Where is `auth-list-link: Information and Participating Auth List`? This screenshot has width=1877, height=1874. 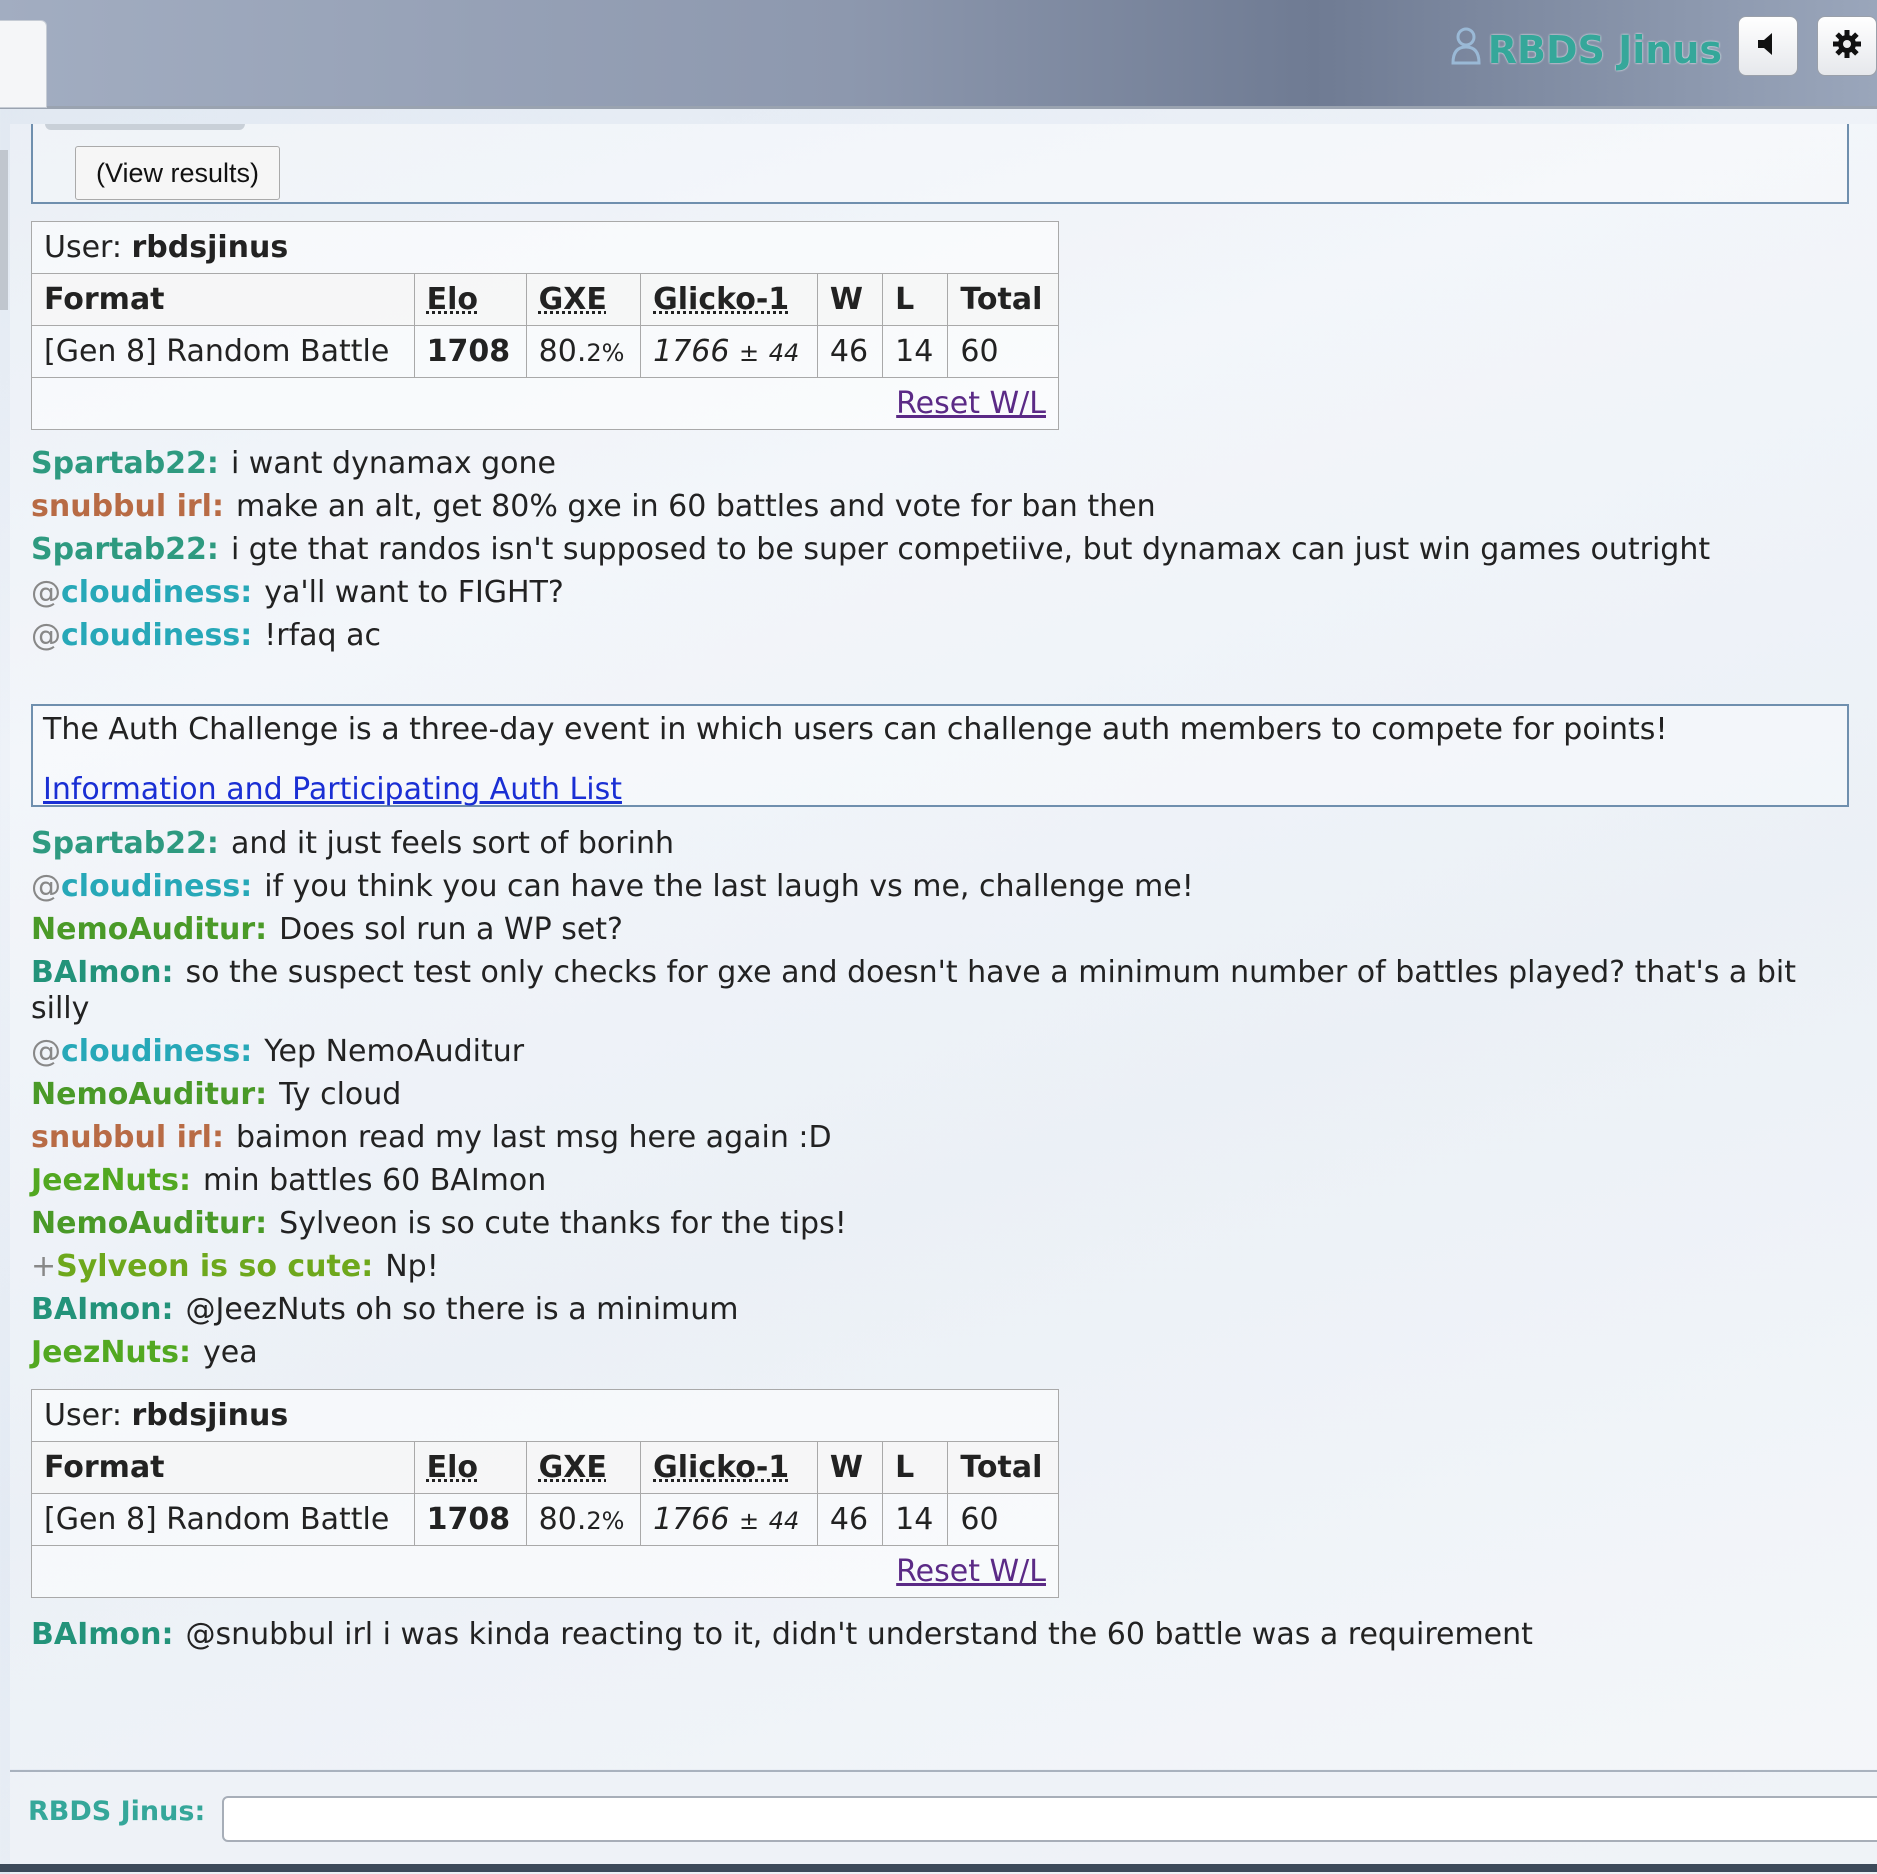 auth-list-link: Information and Participating Auth List is located at coordinates (940, 790).